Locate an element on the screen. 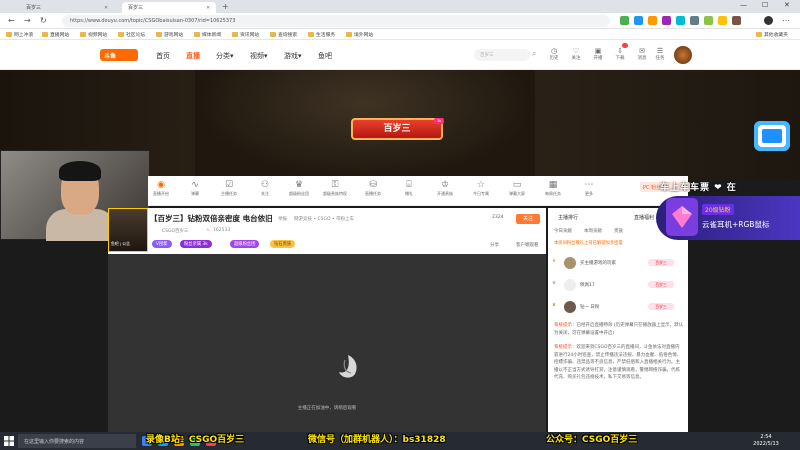  follow-button: ♡ 关注 is located at coordinates (576, 54).